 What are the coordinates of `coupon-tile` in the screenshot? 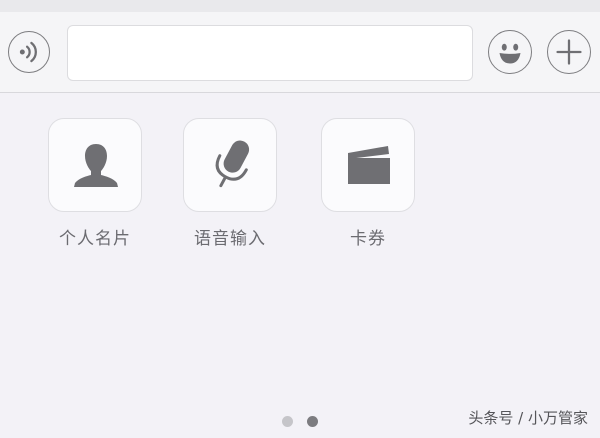 It's located at (368, 165).